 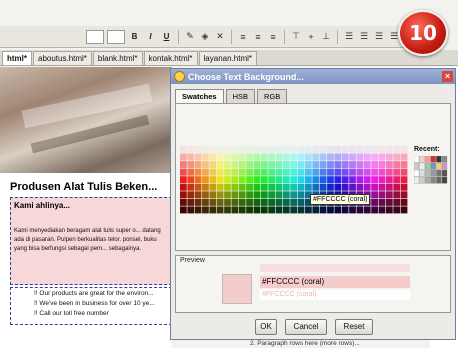 What do you see at coordinates (199, 96) in the screenshot?
I see `tab-swatches: Swatches` at bounding box center [199, 96].